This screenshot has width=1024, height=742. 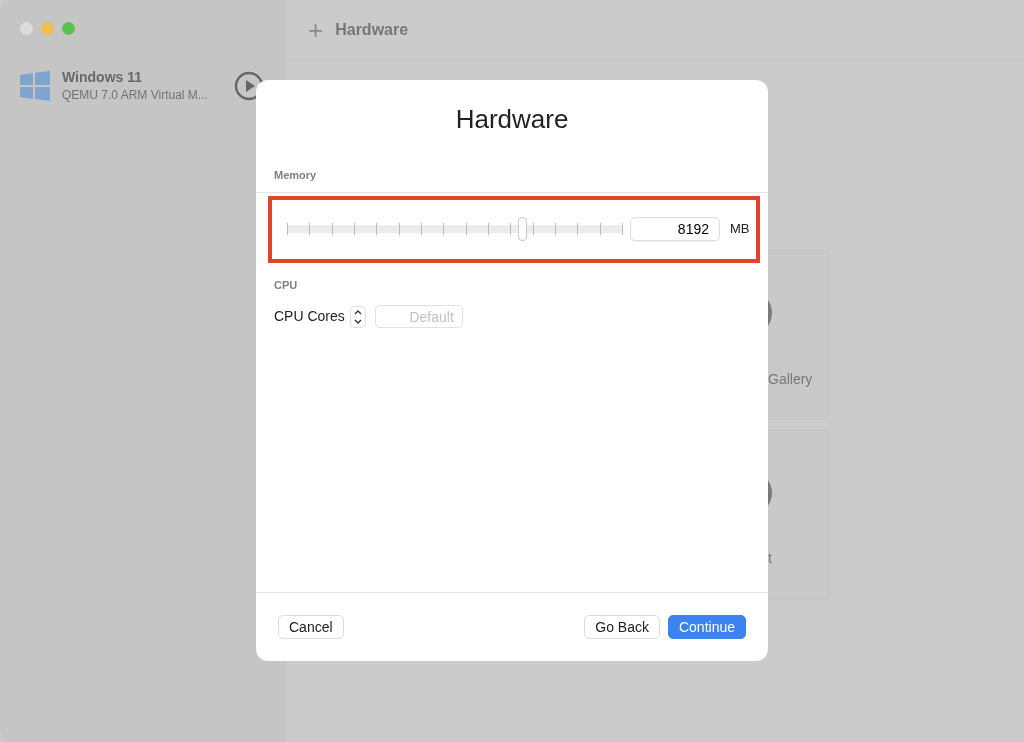 What do you see at coordinates (622, 627) in the screenshot?
I see `dialog-button: Go Back` at bounding box center [622, 627].